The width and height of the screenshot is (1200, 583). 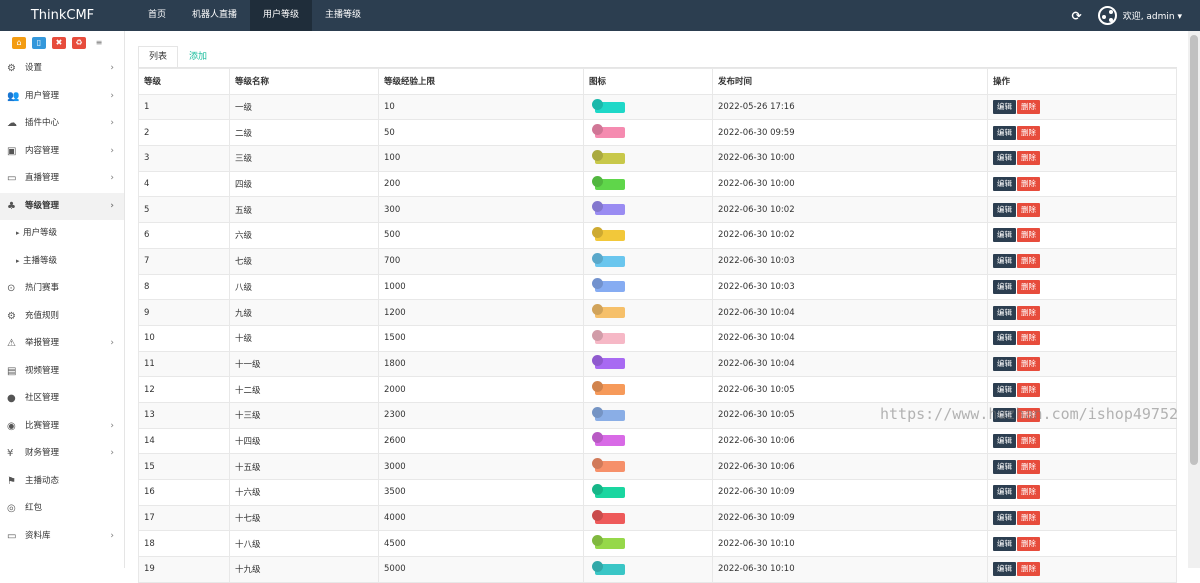 I want to click on sidebar-item-icon: ⚙, so click(x=11, y=68).